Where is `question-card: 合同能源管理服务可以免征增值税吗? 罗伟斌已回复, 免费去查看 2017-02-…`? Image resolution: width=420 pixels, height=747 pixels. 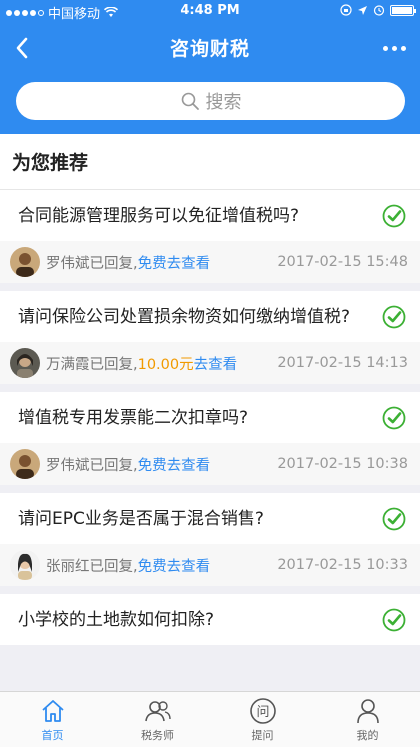 question-card: 合同能源管理服务可以免征增值税吗? 罗伟斌已回复, 免费去查看 2017-02-… is located at coordinates (210, 236).